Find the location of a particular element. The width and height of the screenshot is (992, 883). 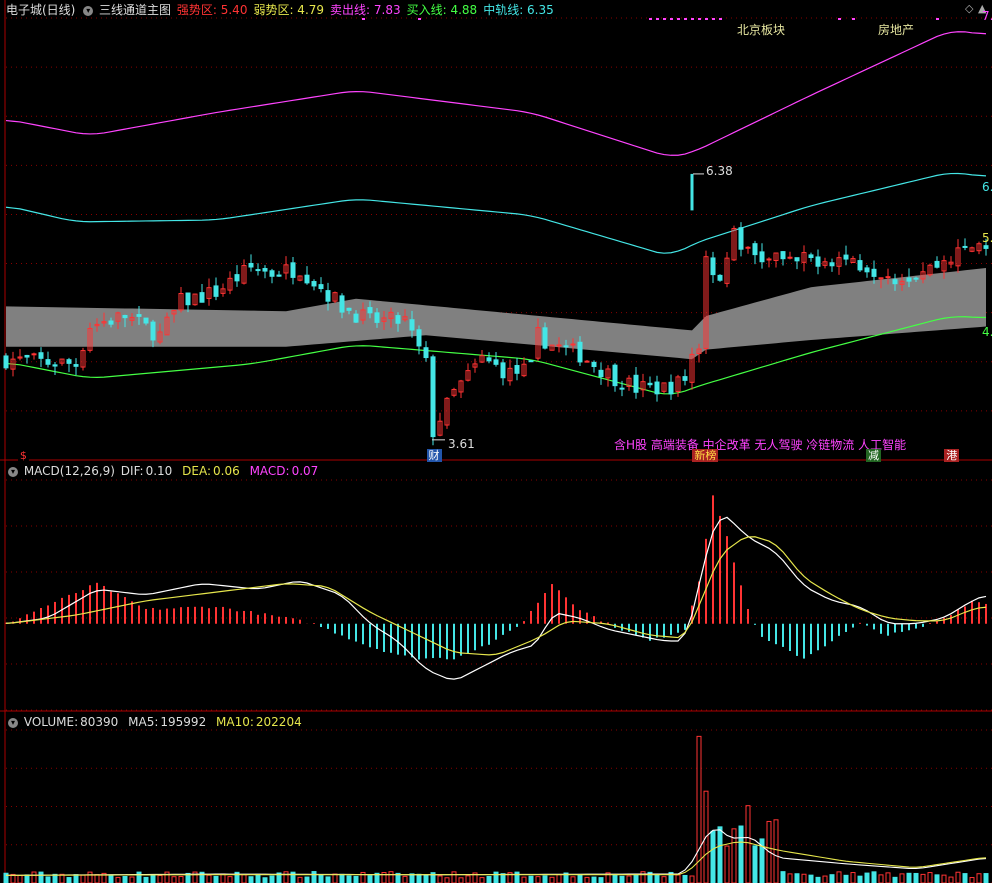

dea-value: 0.06 is located at coordinates (226, 471).